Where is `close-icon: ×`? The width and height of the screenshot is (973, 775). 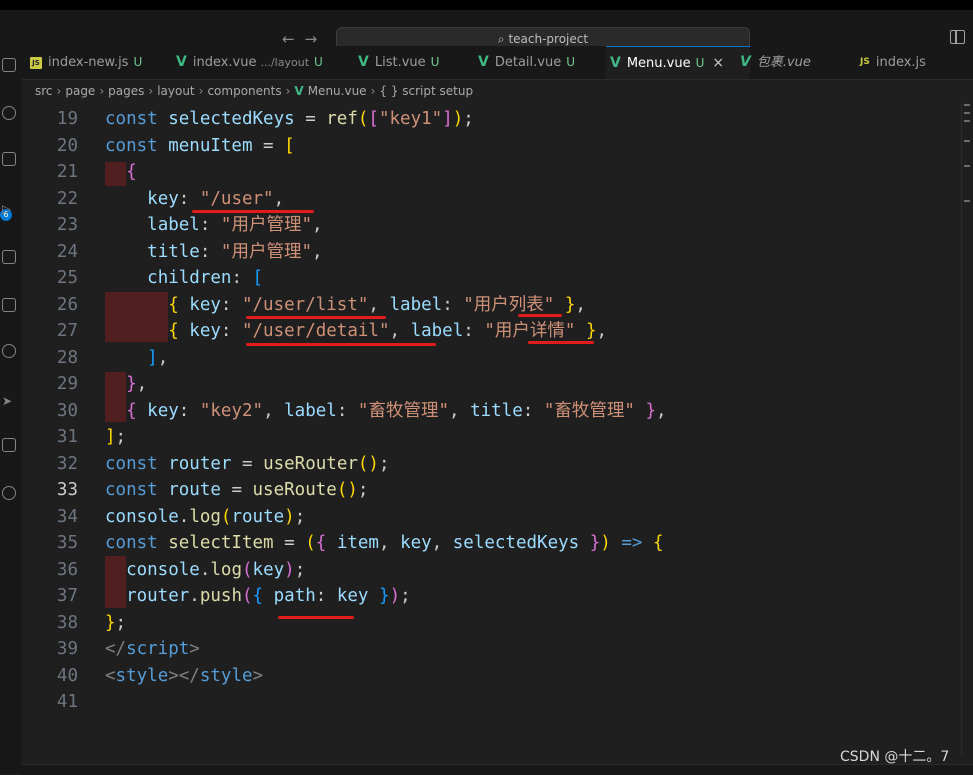 close-icon: × is located at coordinates (718, 63).